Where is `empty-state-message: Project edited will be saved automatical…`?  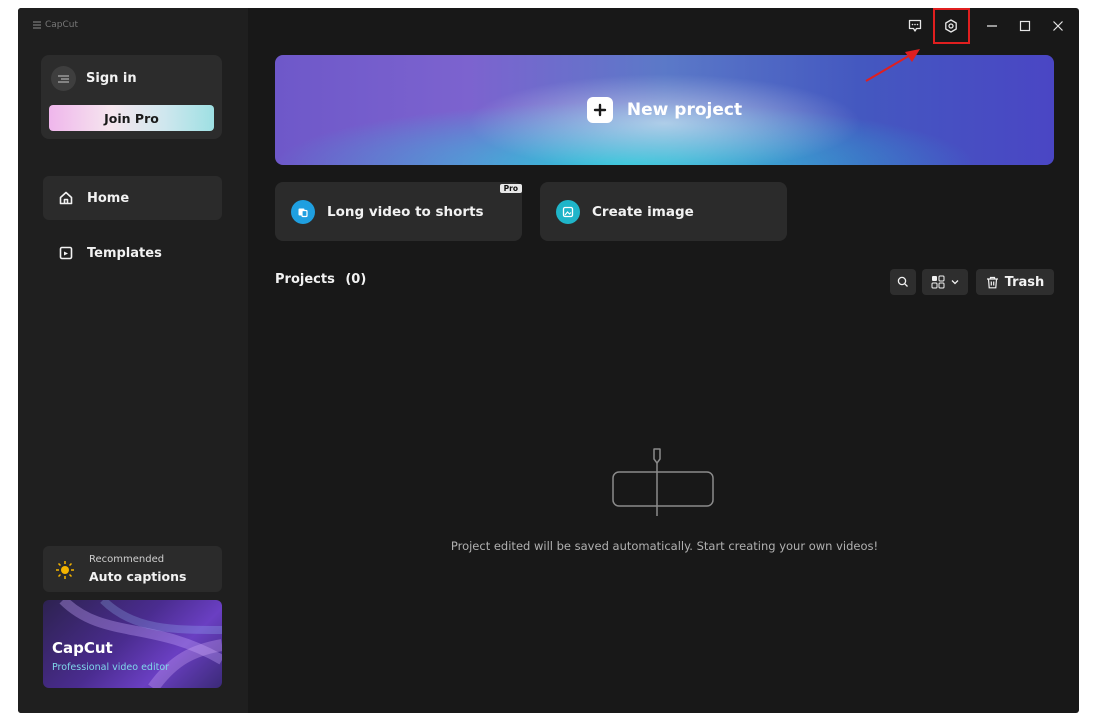 empty-state-message: Project edited will be saved automatical… is located at coordinates (664, 546).